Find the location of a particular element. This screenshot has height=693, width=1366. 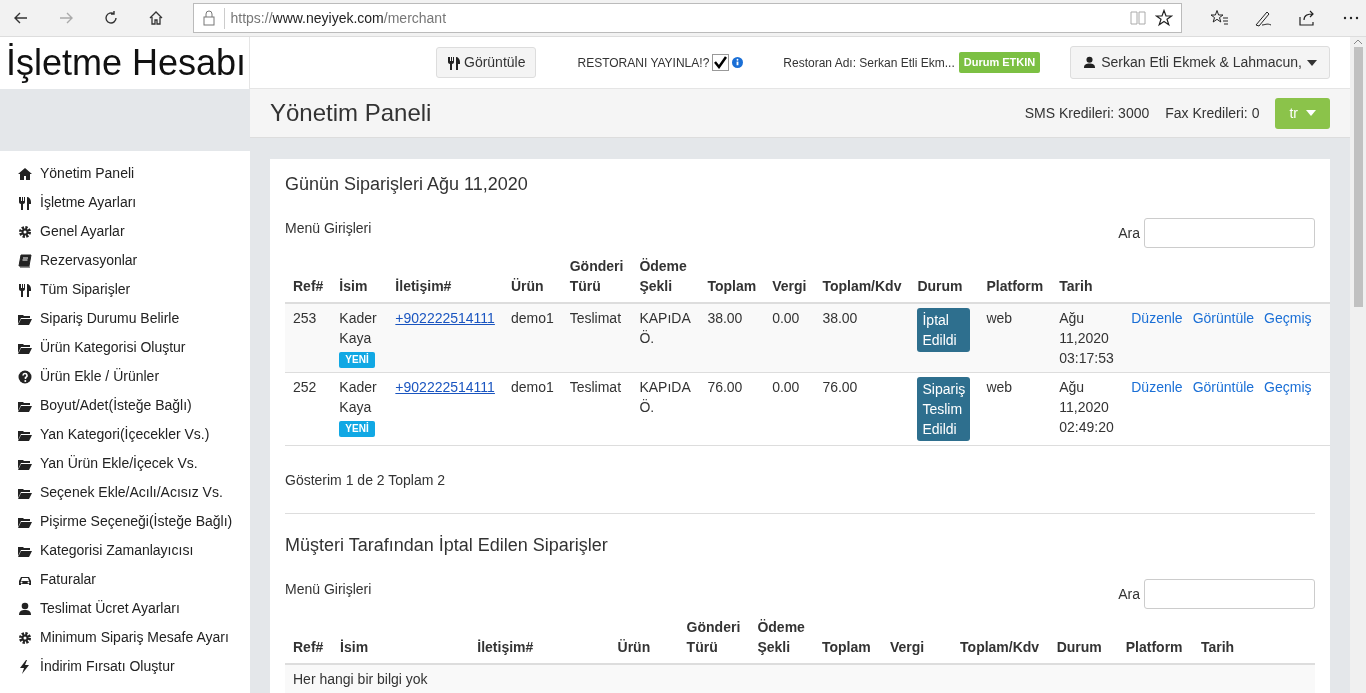

book-icon is located at coordinates (25, 260).